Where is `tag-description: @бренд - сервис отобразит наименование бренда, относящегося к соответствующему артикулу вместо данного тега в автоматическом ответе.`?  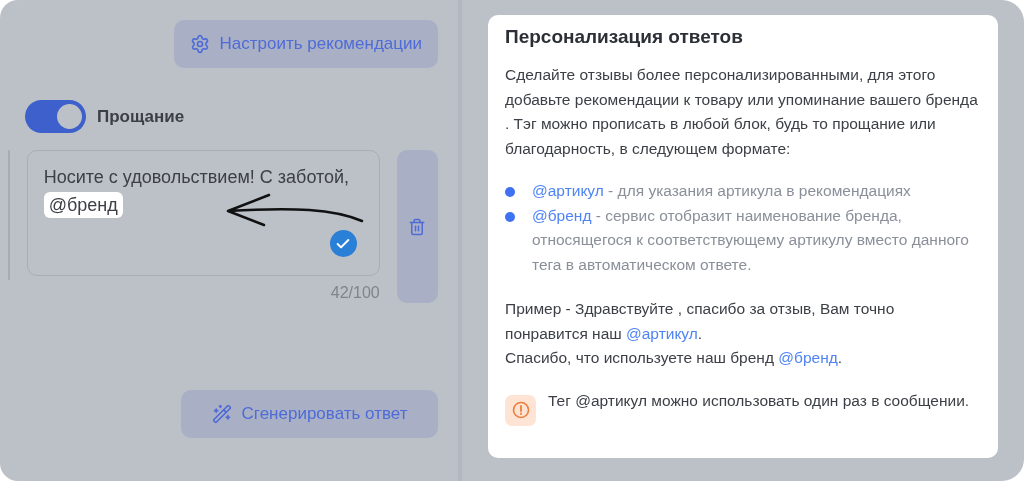 tag-description: @бренд - сервис отобразит наименование бренда, относящегося к соответствующему артикулу вместо данного тега в автоматическом ответе. is located at coordinates (751, 240).